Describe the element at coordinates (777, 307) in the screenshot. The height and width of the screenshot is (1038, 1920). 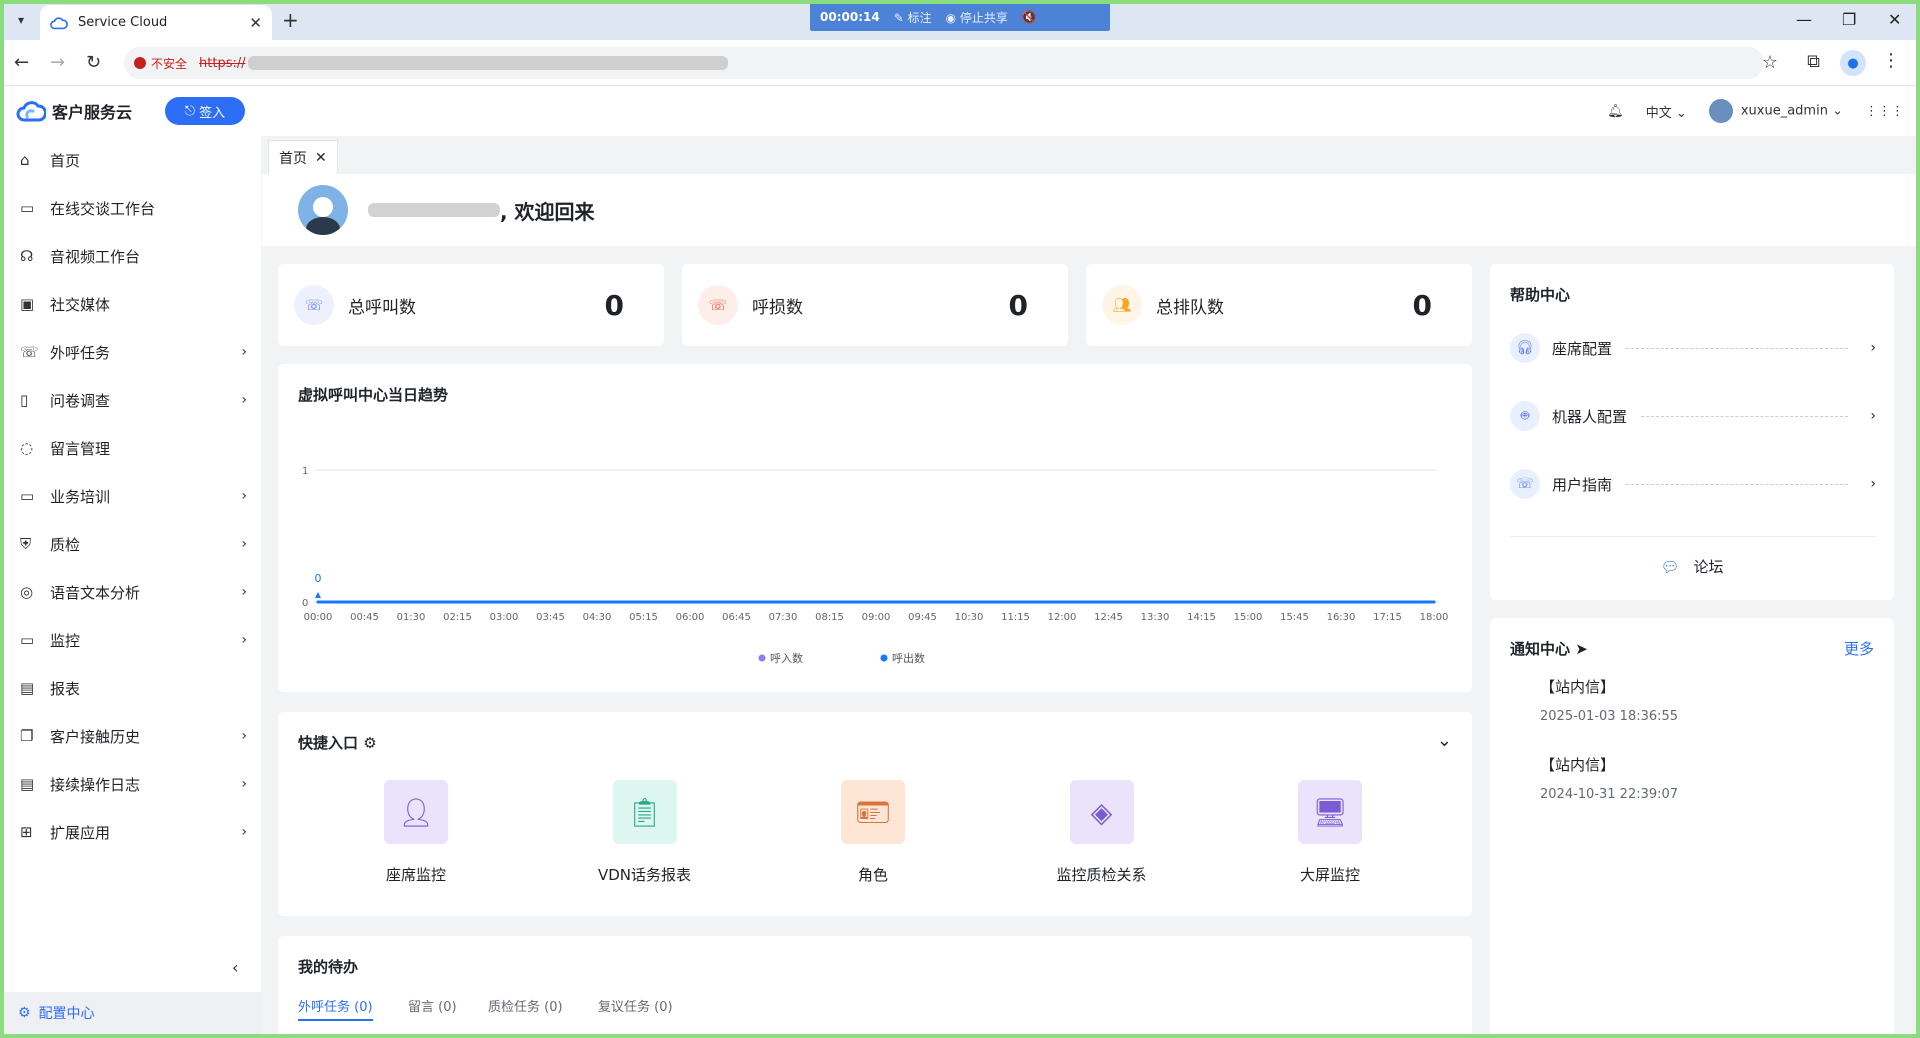
I see `stat-label: 呼损数` at that location.